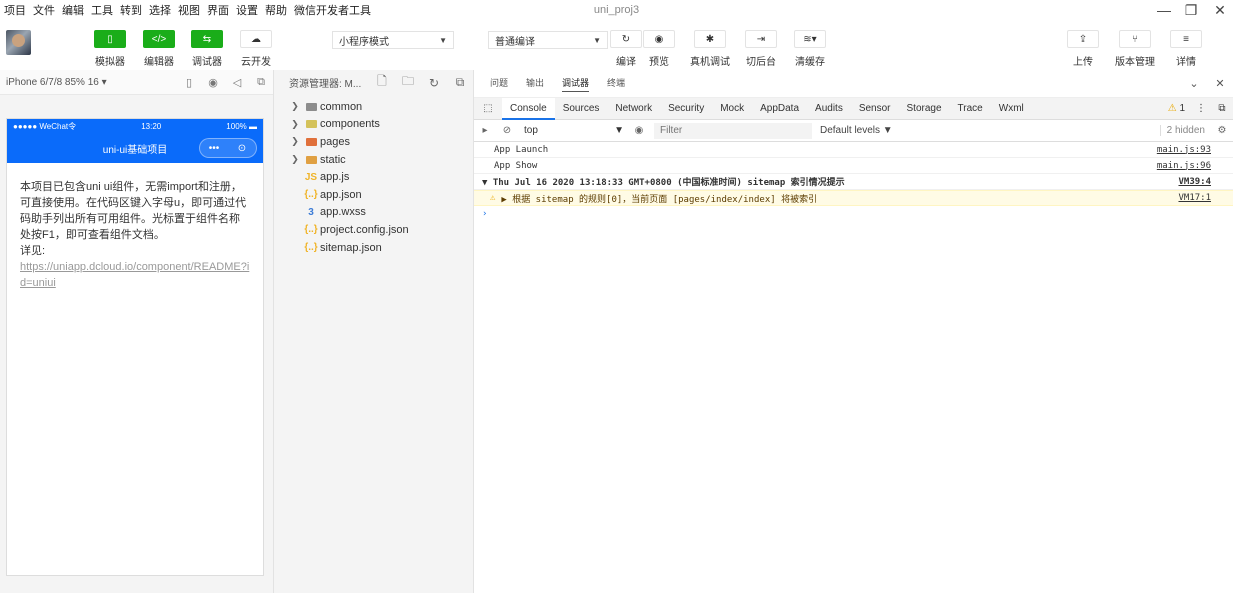  Describe the element at coordinates (207, 49) in the screenshot. I see `debugger-button: ⇆ 调试器` at that location.